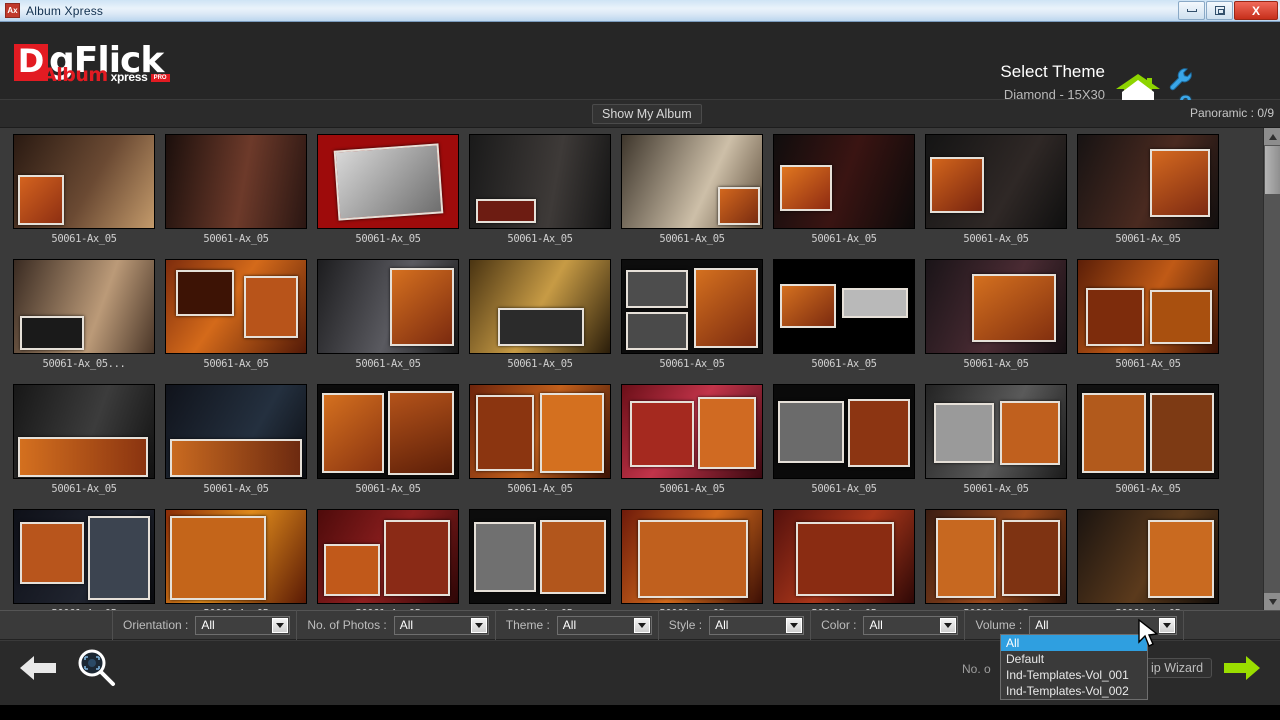 The width and height of the screenshot is (1280, 720). What do you see at coordinates (1074, 643) in the screenshot?
I see `dropdown-option: All` at bounding box center [1074, 643].